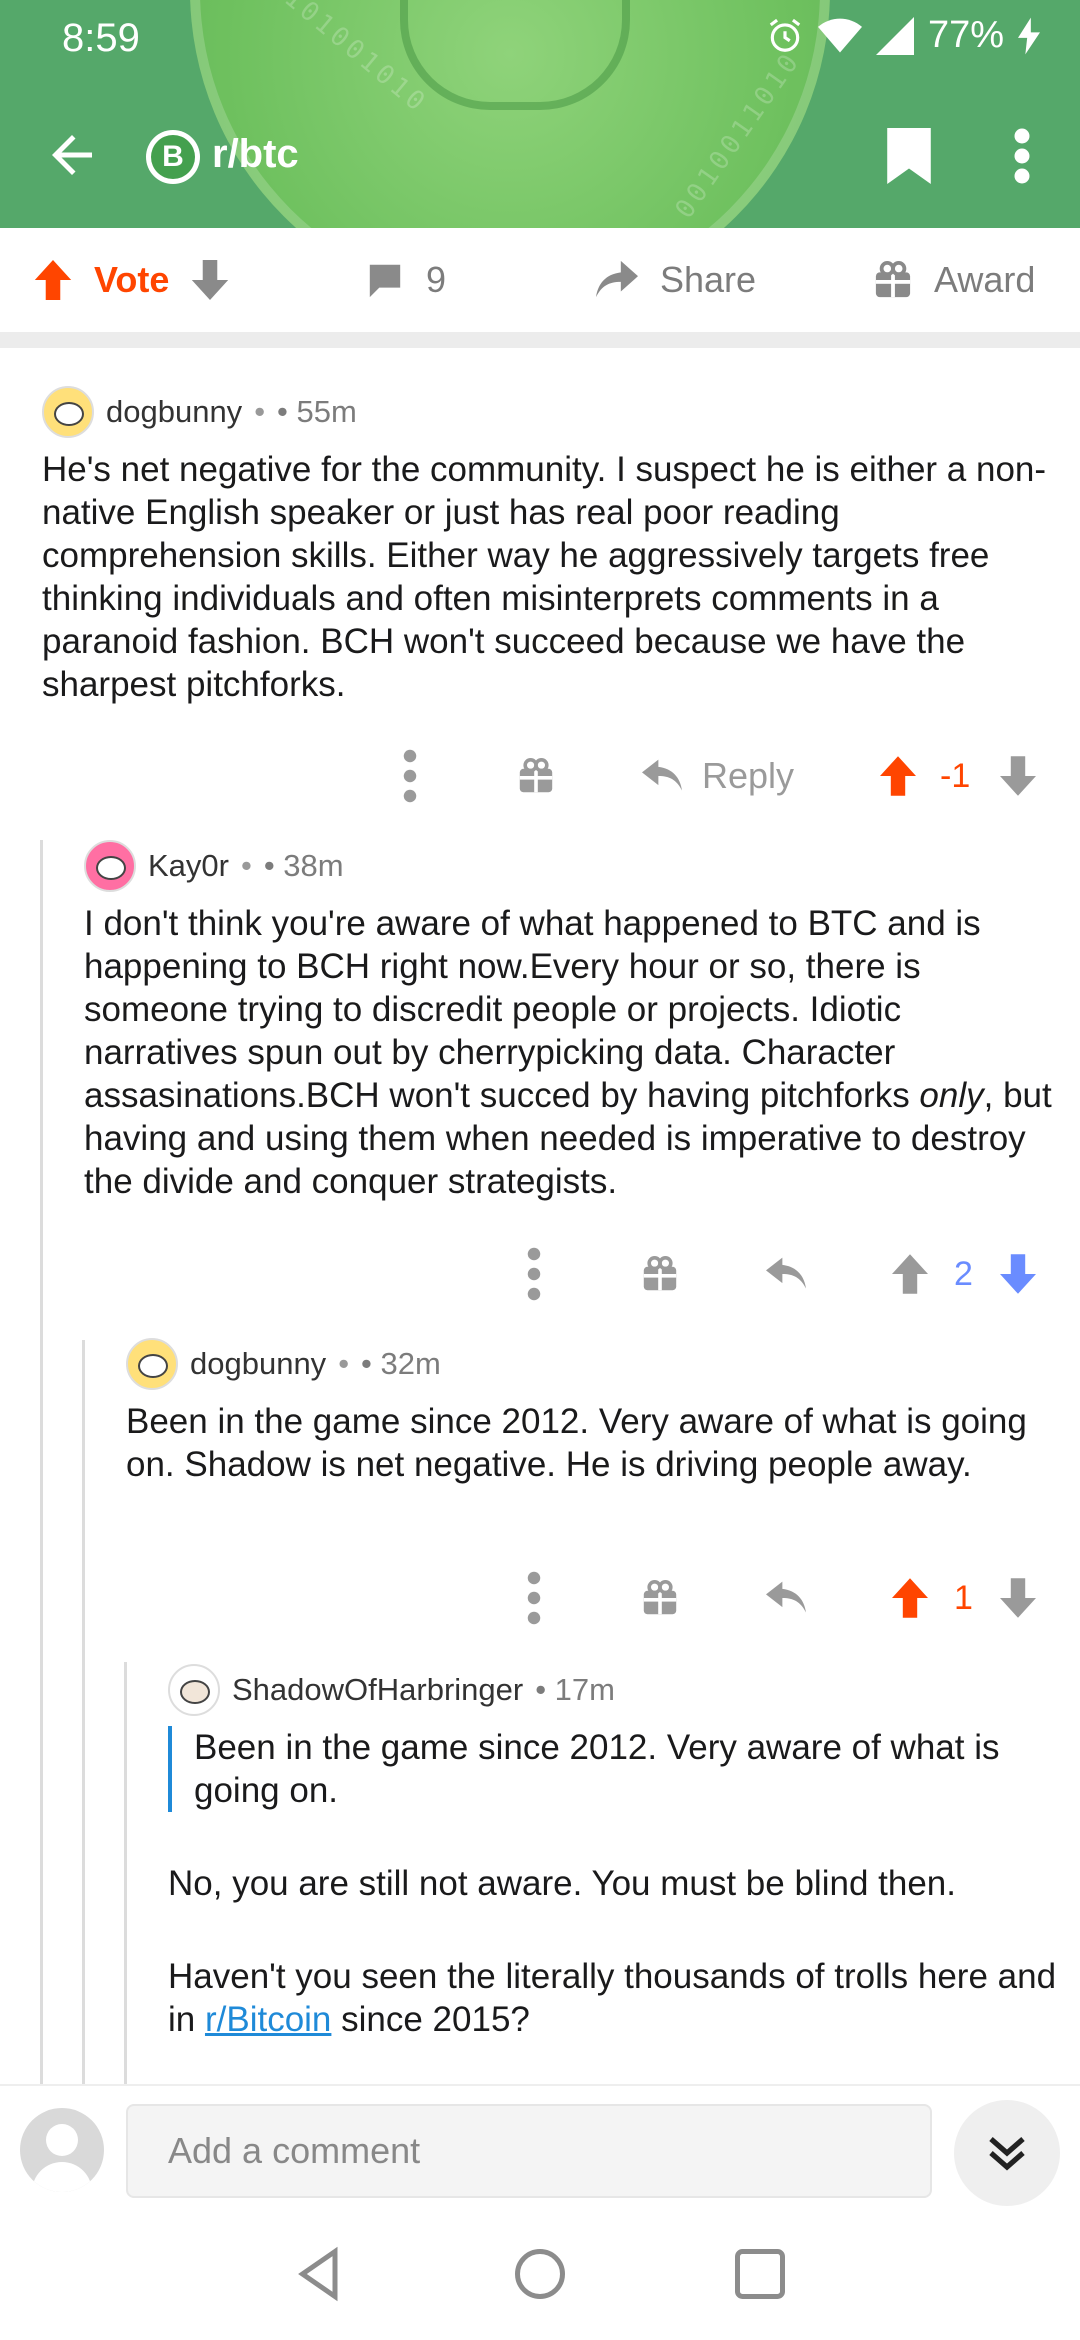 This screenshot has height=2340, width=1080. Describe the element at coordinates (529, 2151) in the screenshot. I see `add-comment-input` at that location.